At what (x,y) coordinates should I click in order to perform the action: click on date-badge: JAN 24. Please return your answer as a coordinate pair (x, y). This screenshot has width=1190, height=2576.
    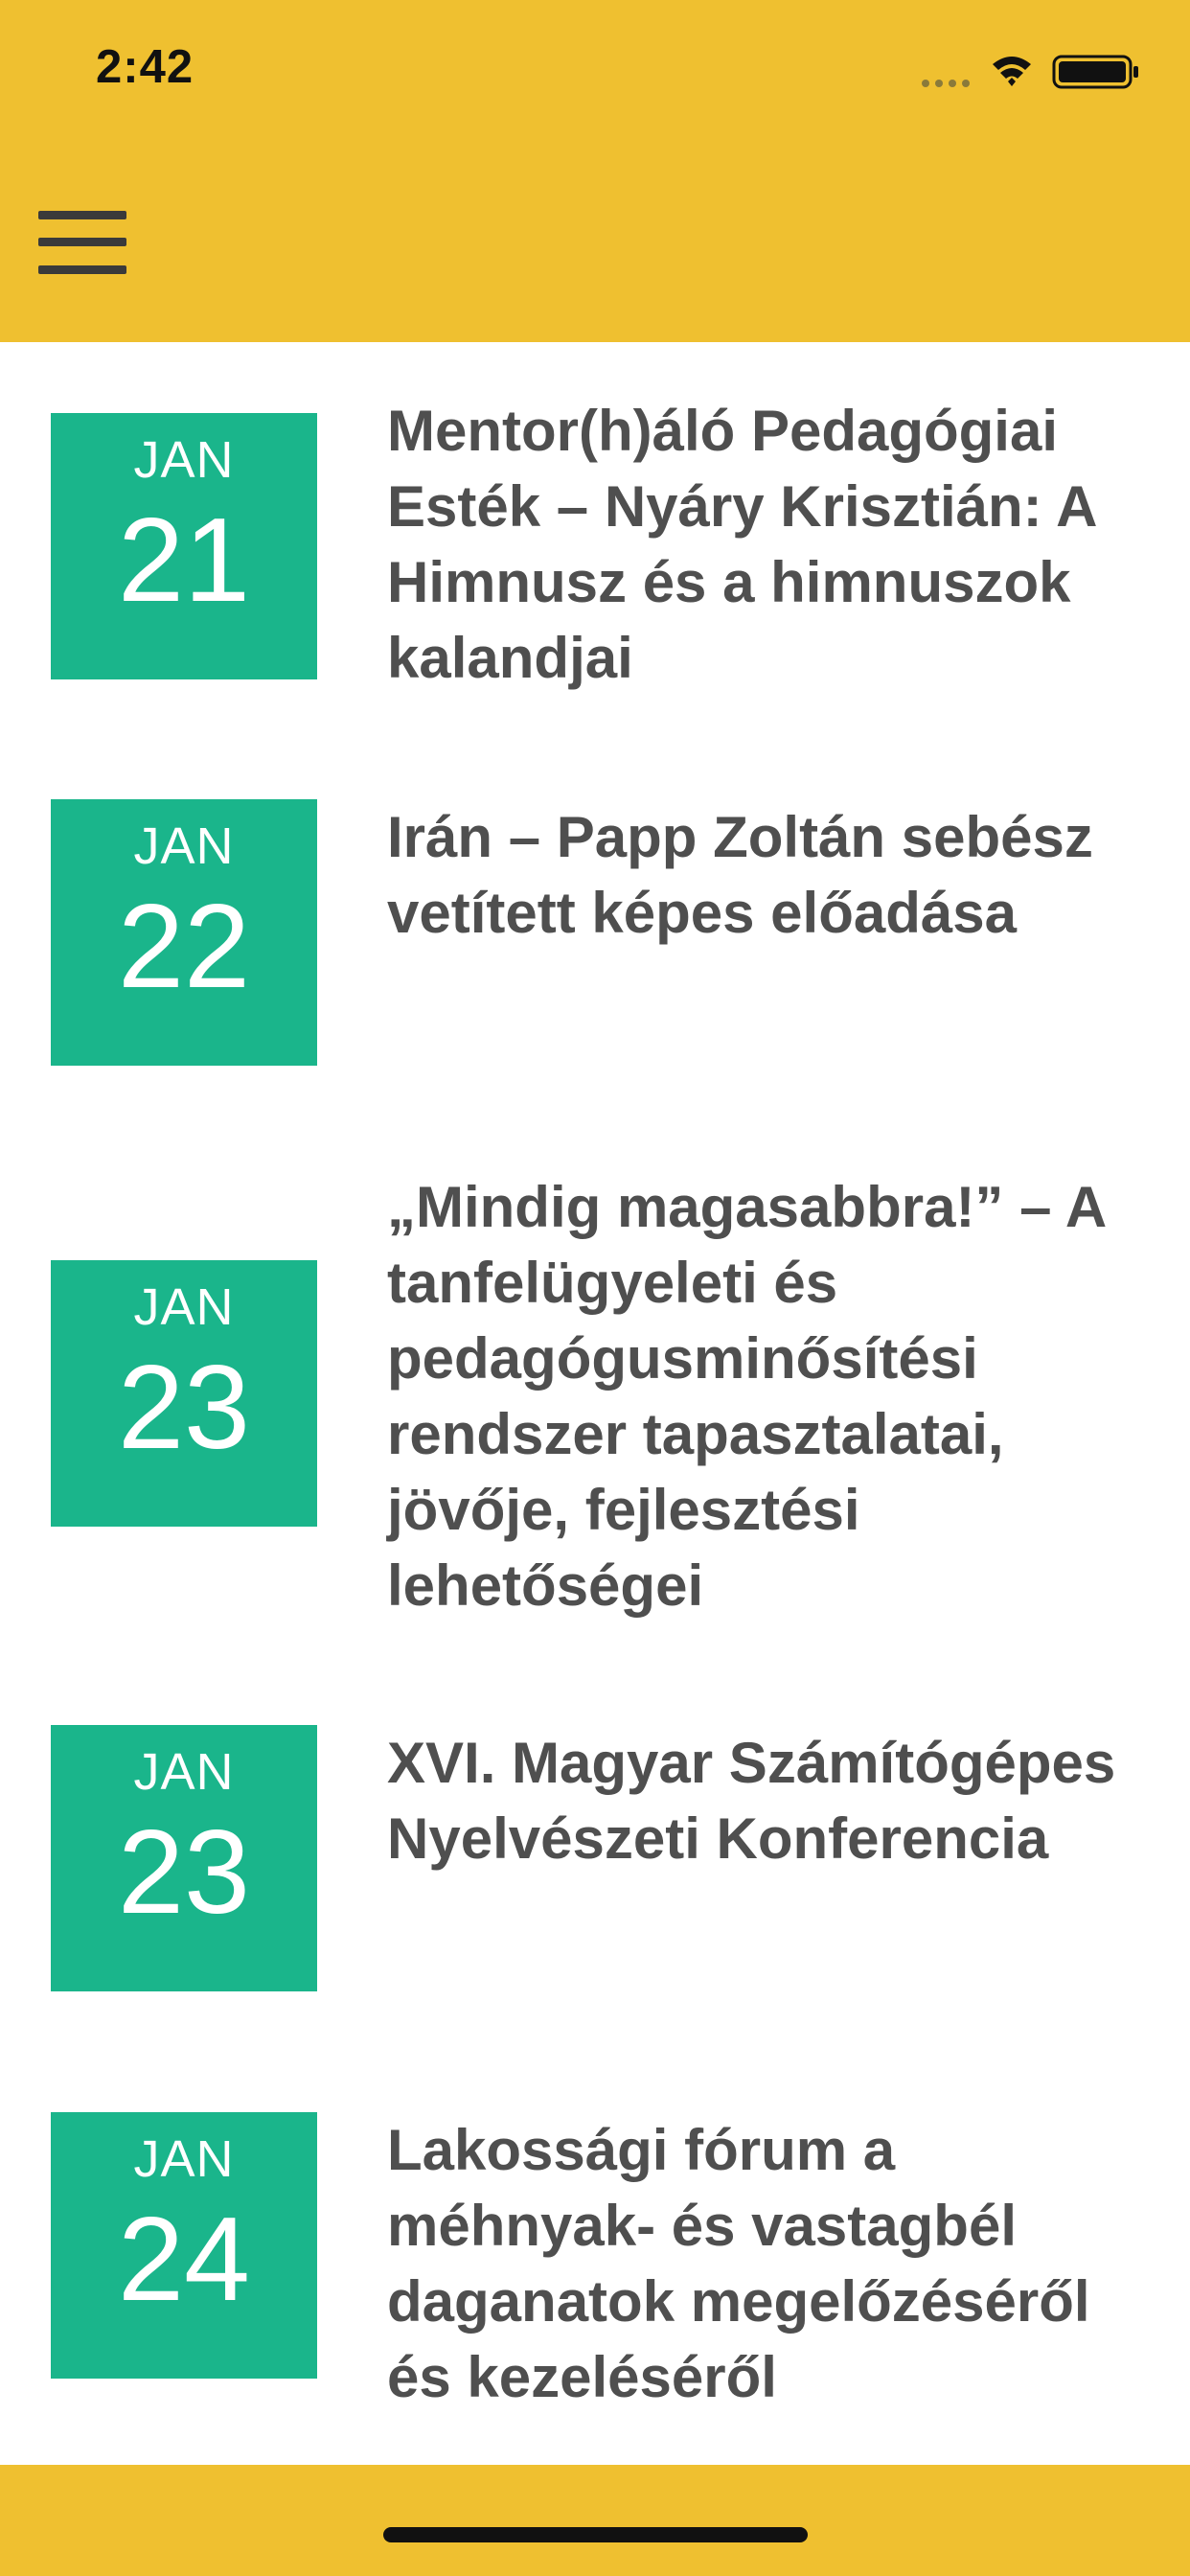
    Looking at the image, I should click on (184, 2245).